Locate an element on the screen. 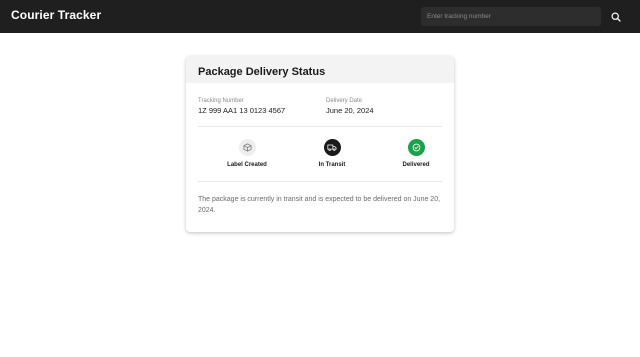 The width and height of the screenshot is (640, 357). step-in-transit: In Transit is located at coordinates (332, 153).